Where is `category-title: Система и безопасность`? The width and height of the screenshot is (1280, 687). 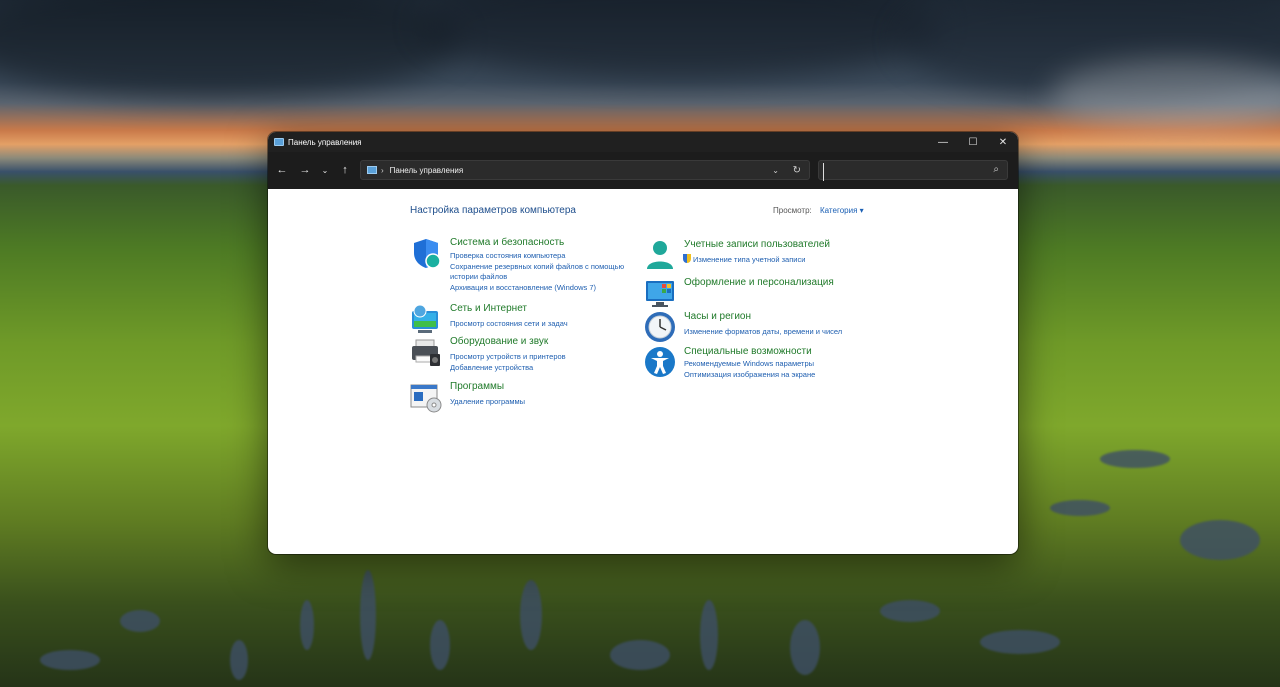 category-title: Система и безопасность is located at coordinates (507, 242).